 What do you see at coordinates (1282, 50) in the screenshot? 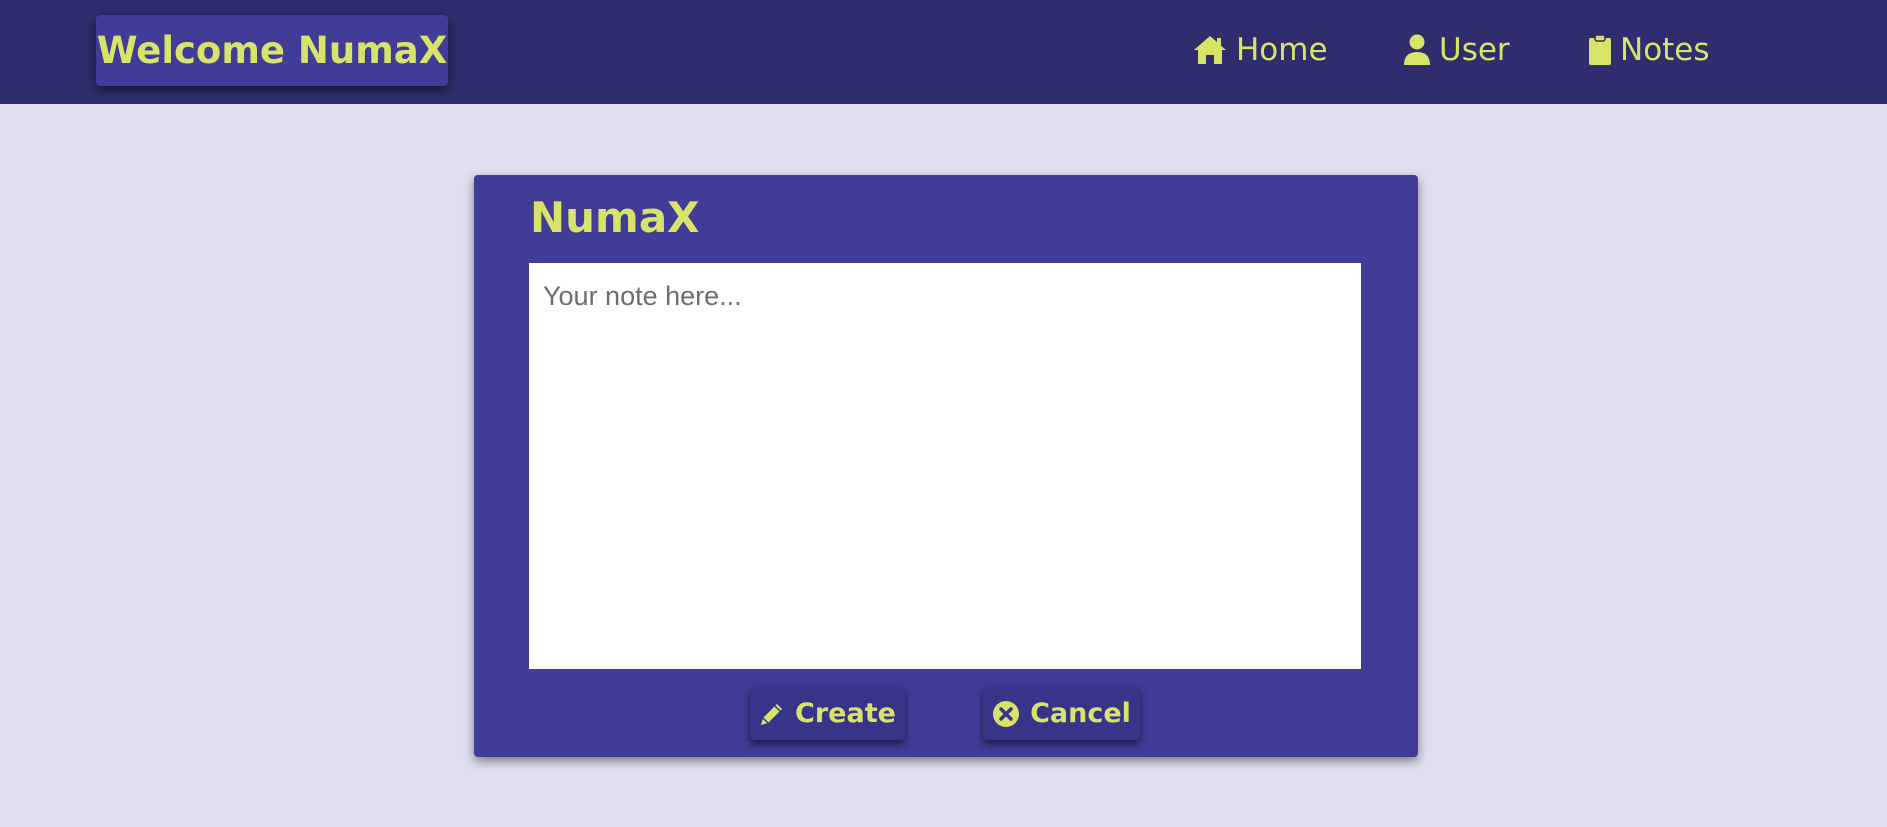
I see `nav-home-label: Home` at bounding box center [1282, 50].